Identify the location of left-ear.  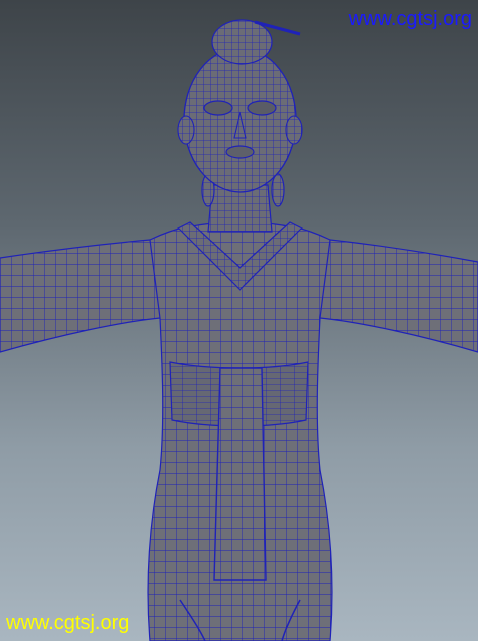
(186, 130).